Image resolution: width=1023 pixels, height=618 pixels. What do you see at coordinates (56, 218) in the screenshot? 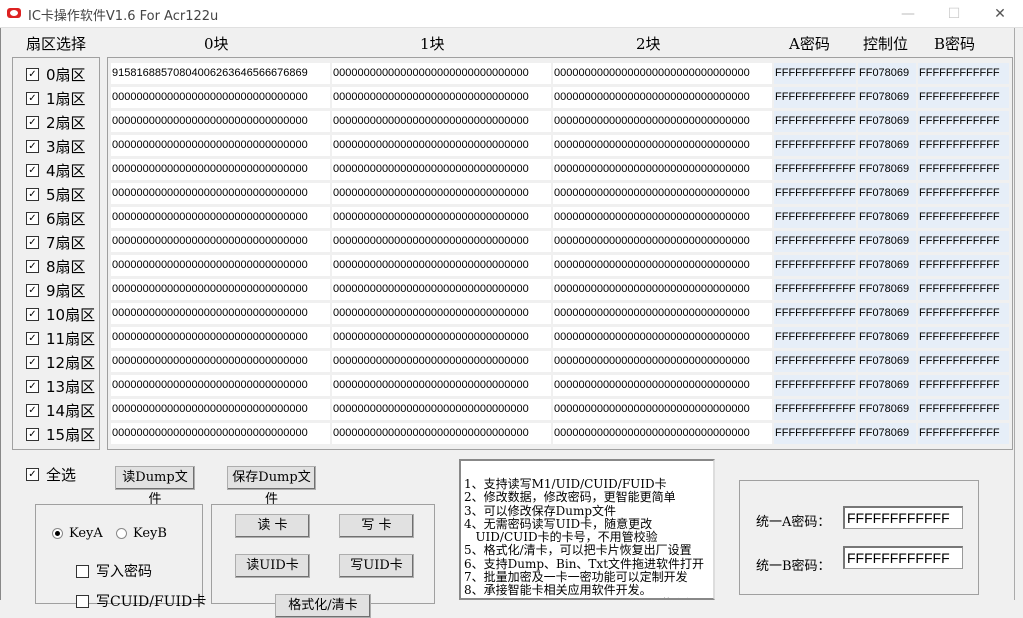
I see `sector-checkbox: ✓ 6扇区` at bounding box center [56, 218].